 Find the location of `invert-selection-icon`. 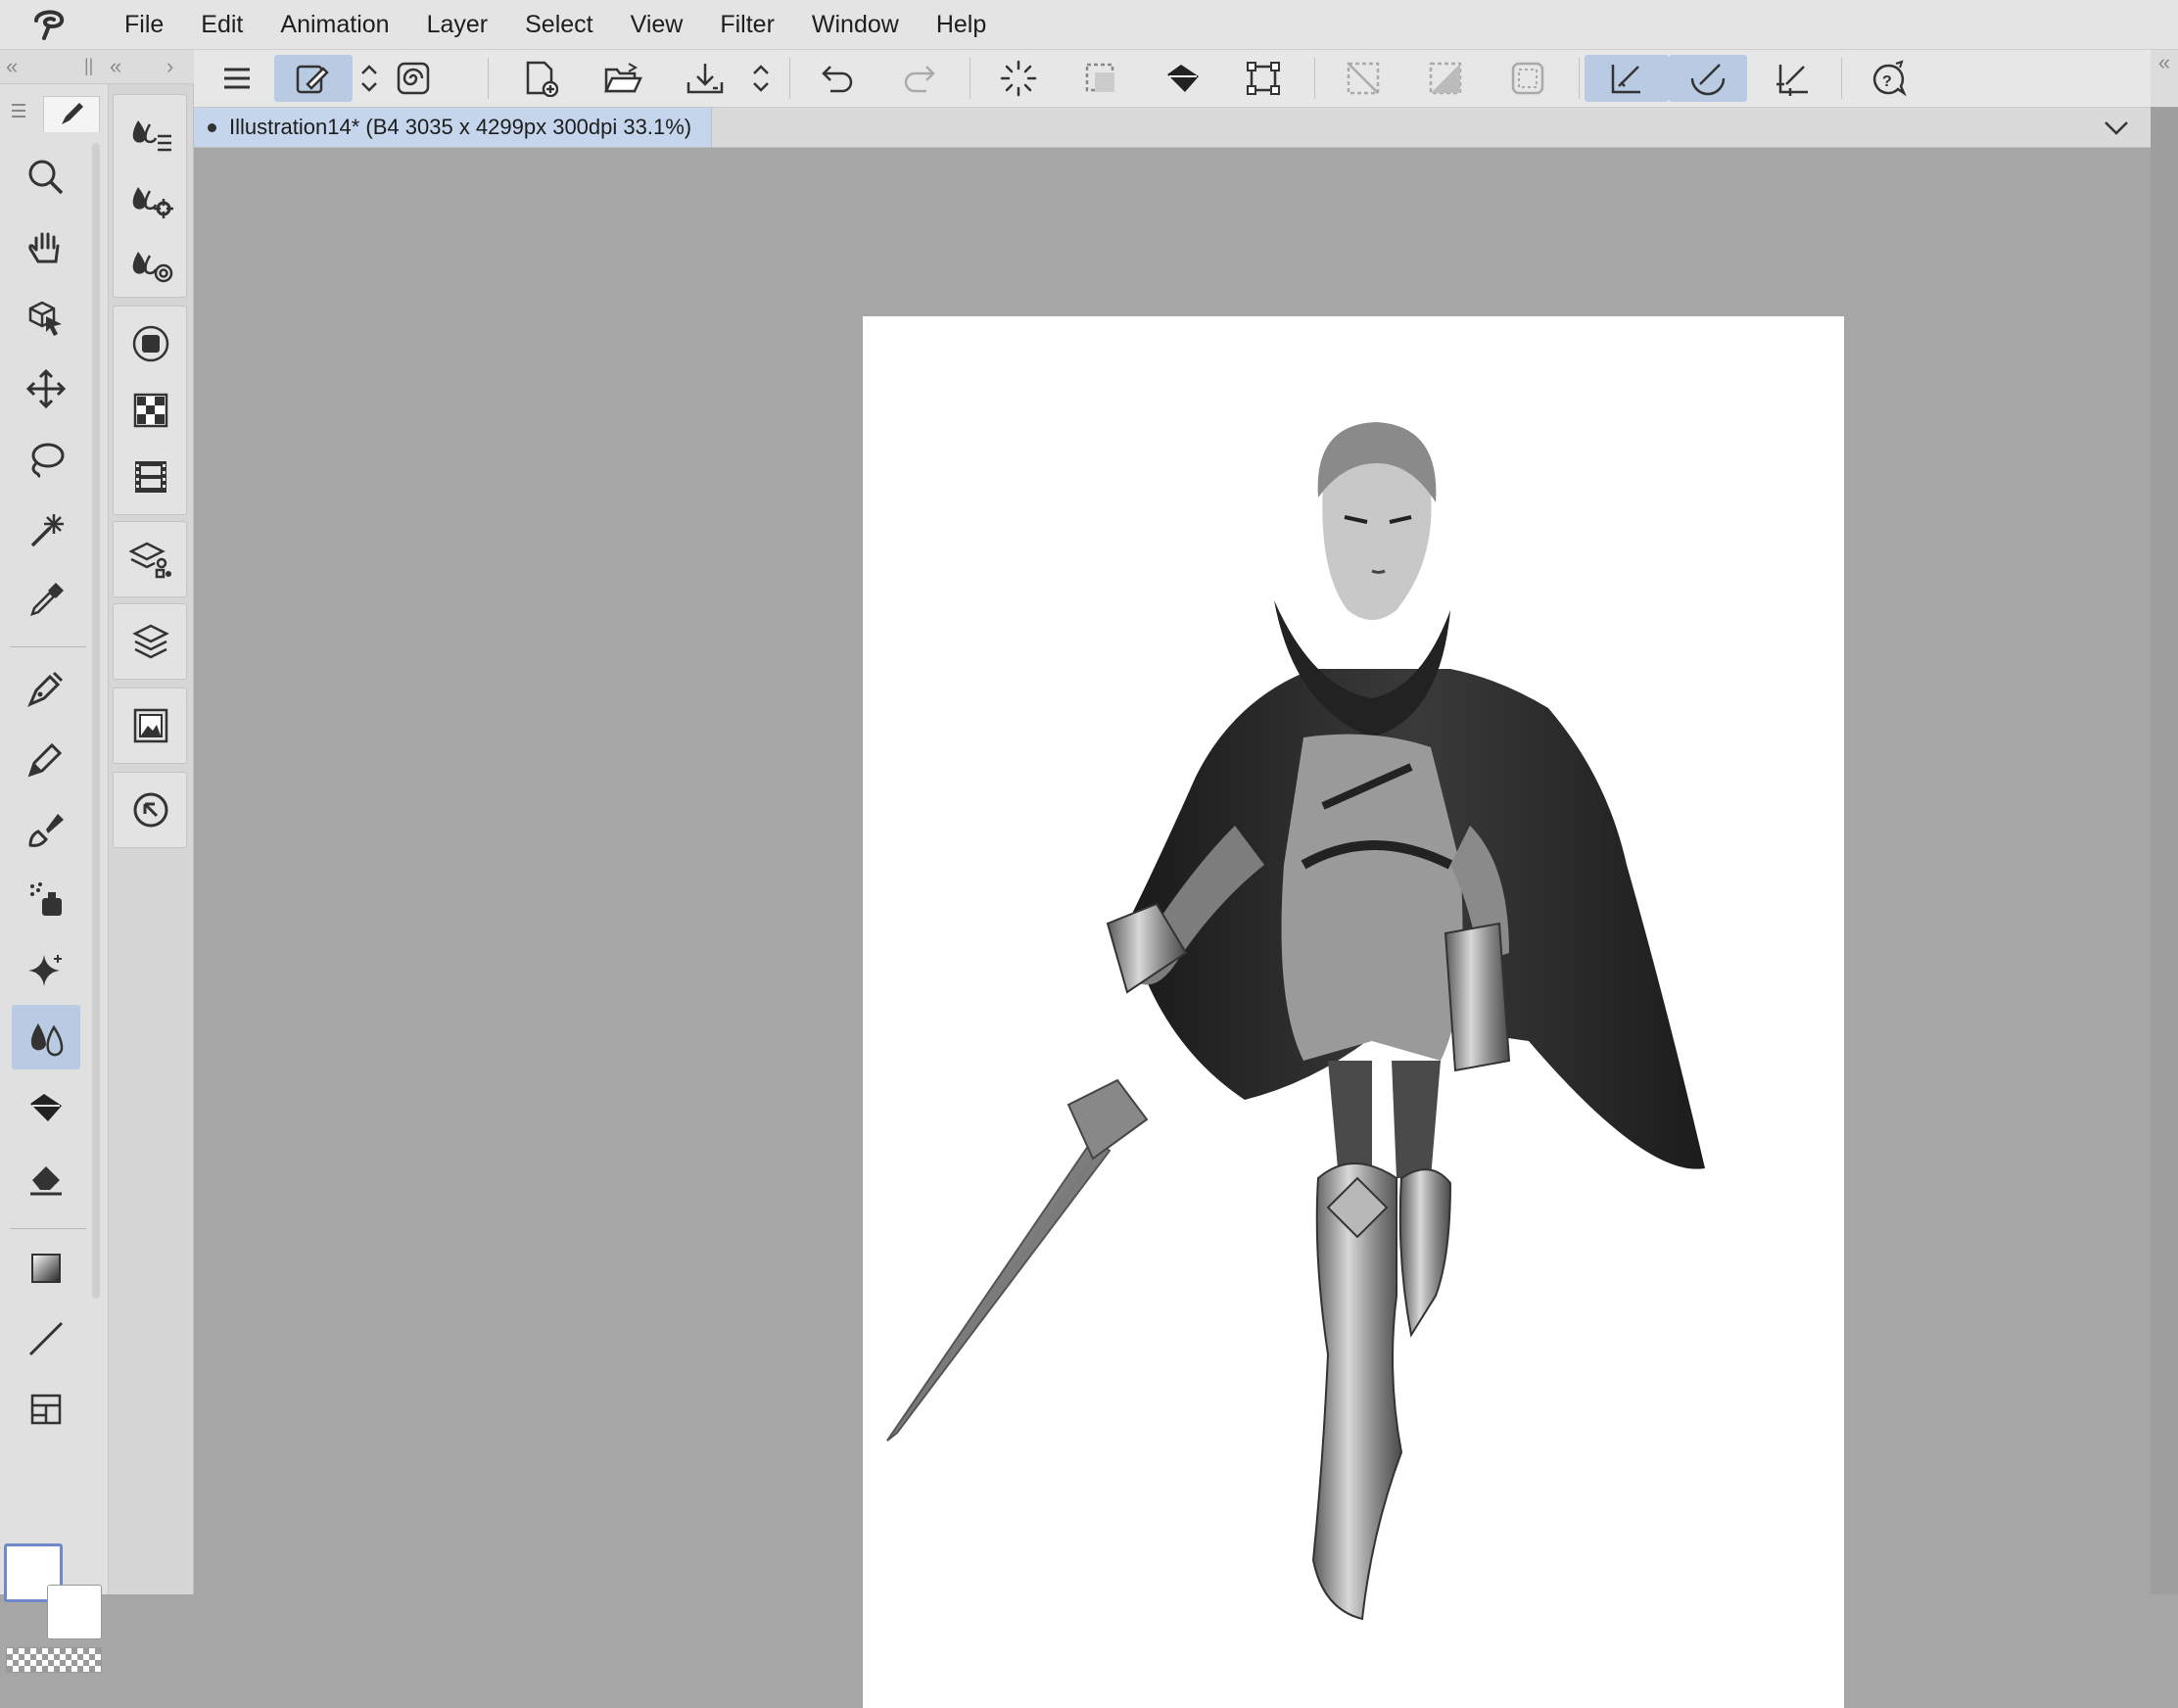

invert-selection-icon is located at coordinates (1445, 78).